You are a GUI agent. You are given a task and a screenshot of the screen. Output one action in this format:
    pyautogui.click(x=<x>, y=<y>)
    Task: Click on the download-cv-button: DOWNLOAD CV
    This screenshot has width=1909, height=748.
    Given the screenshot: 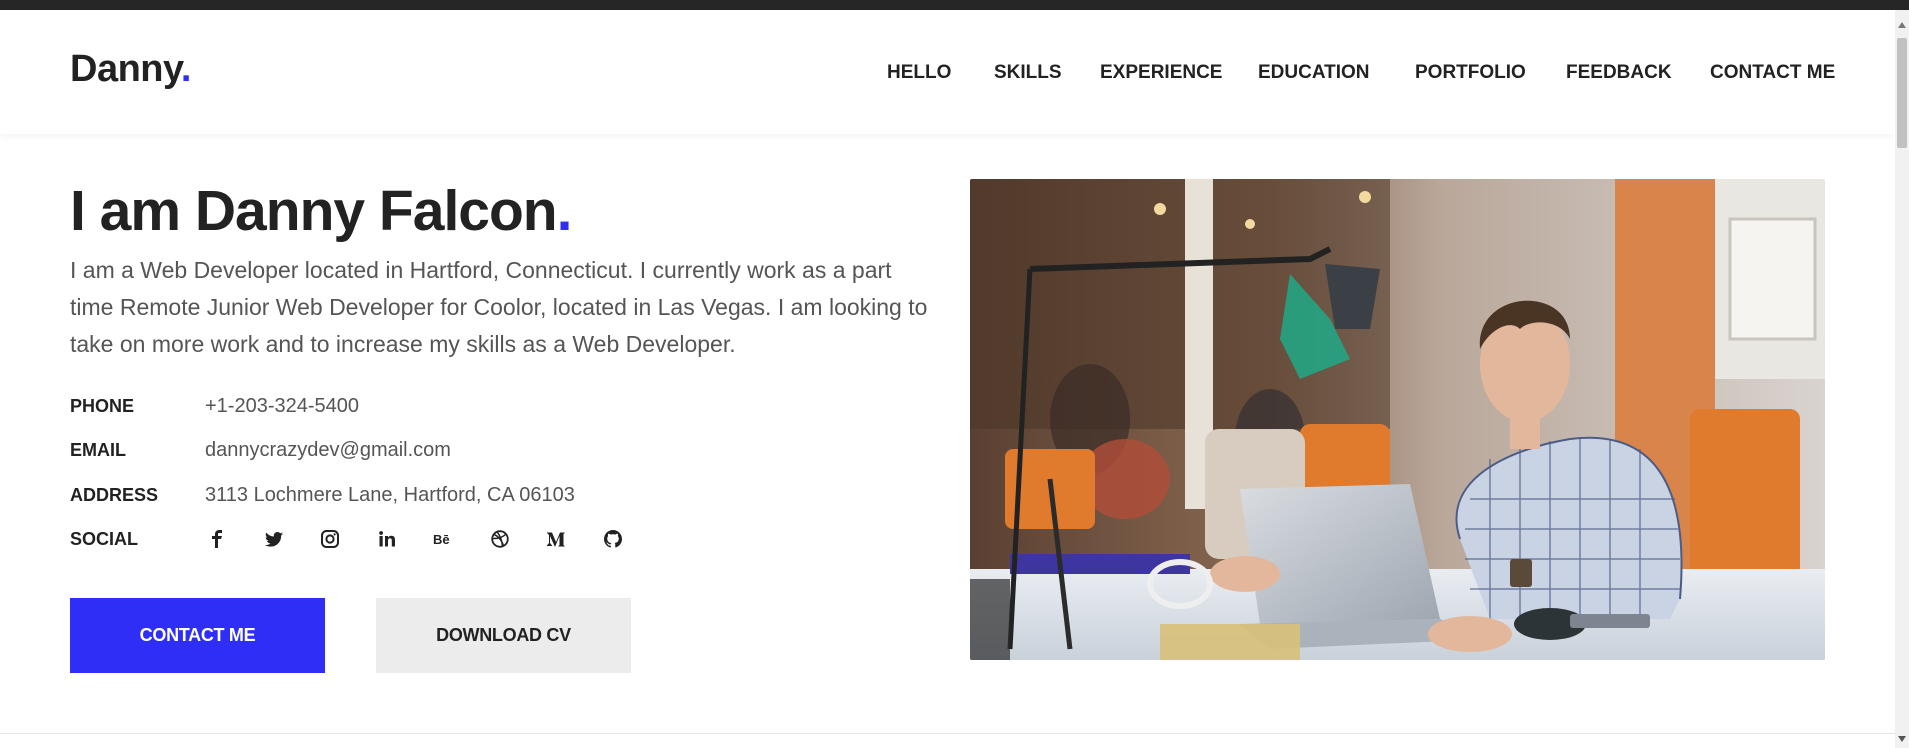 What is the action you would take?
    pyautogui.click(x=503, y=635)
    